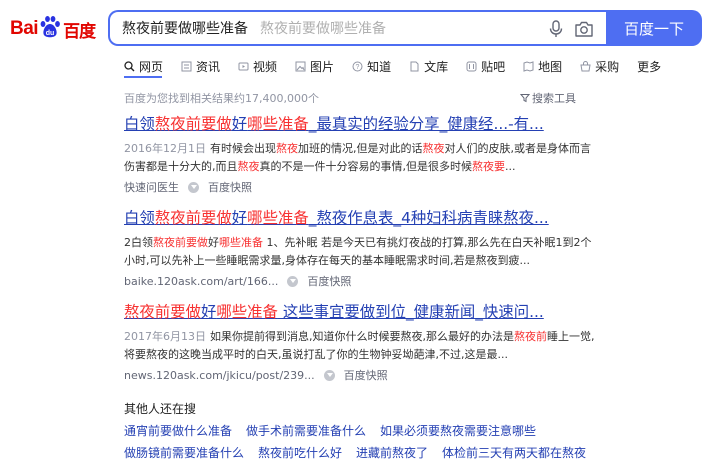 The width and height of the screenshot is (720, 472). I want to click on tab-tieba: 贴吧, so click(485, 66).